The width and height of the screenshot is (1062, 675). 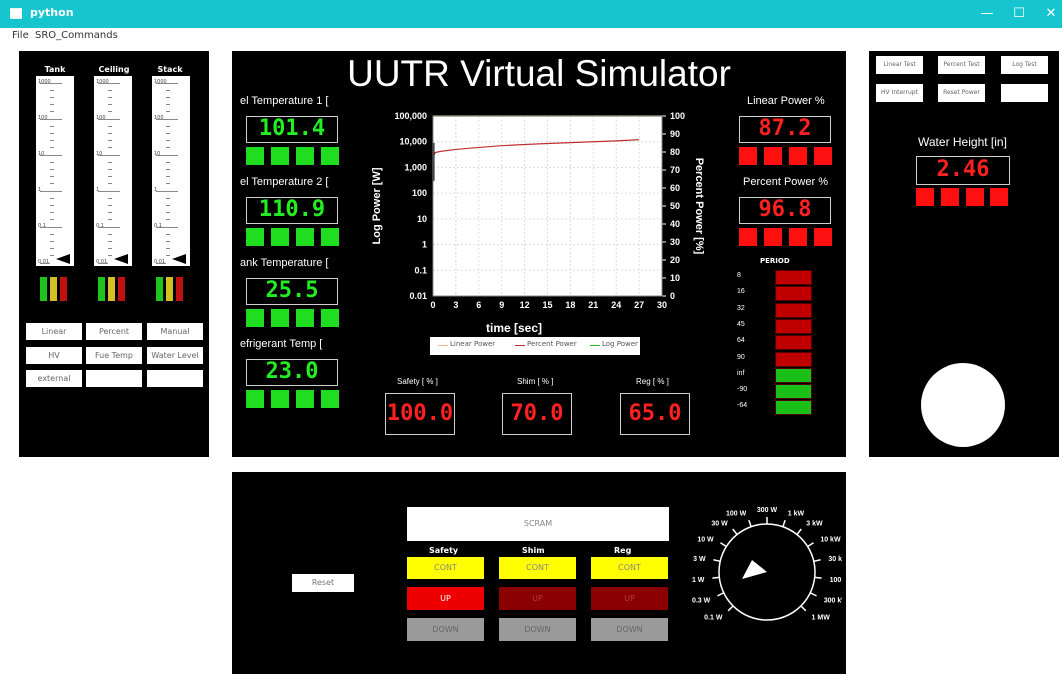 I want to click on chart-ytick-label: 10, so click(x=422, y=219).